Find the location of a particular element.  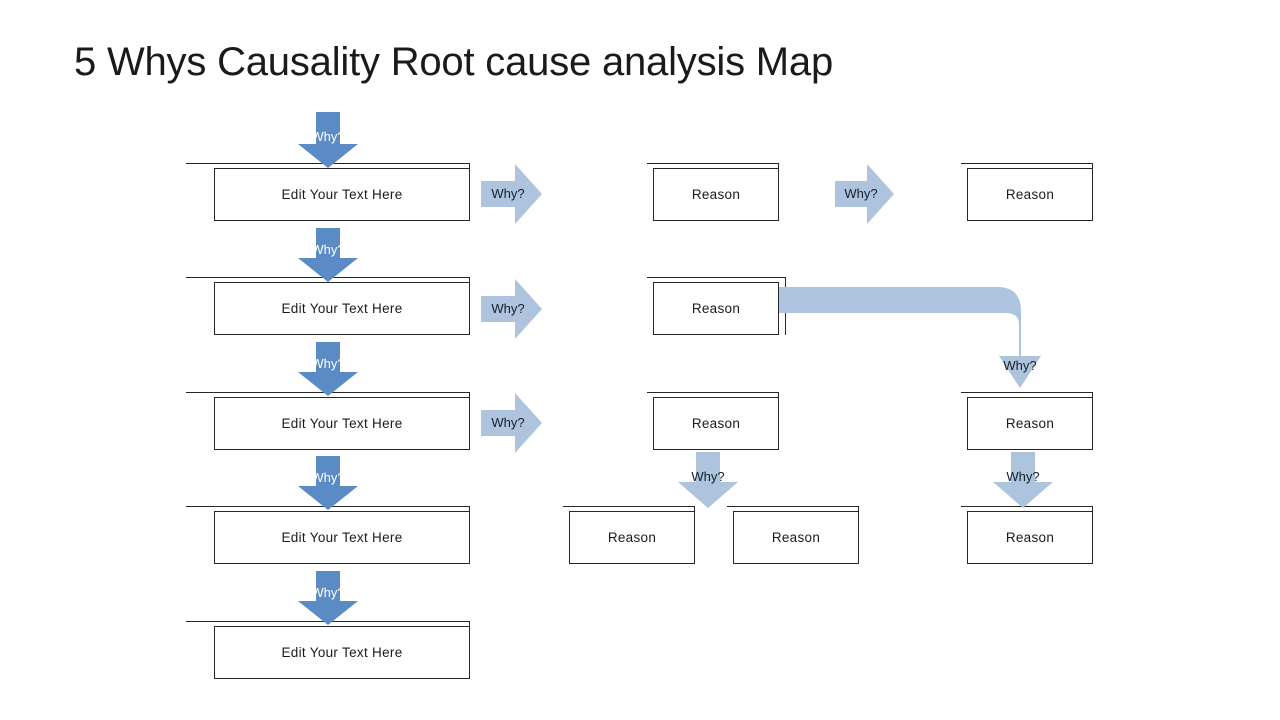

arrow-down-why-2: Why? is located at coordinates (328, 369).